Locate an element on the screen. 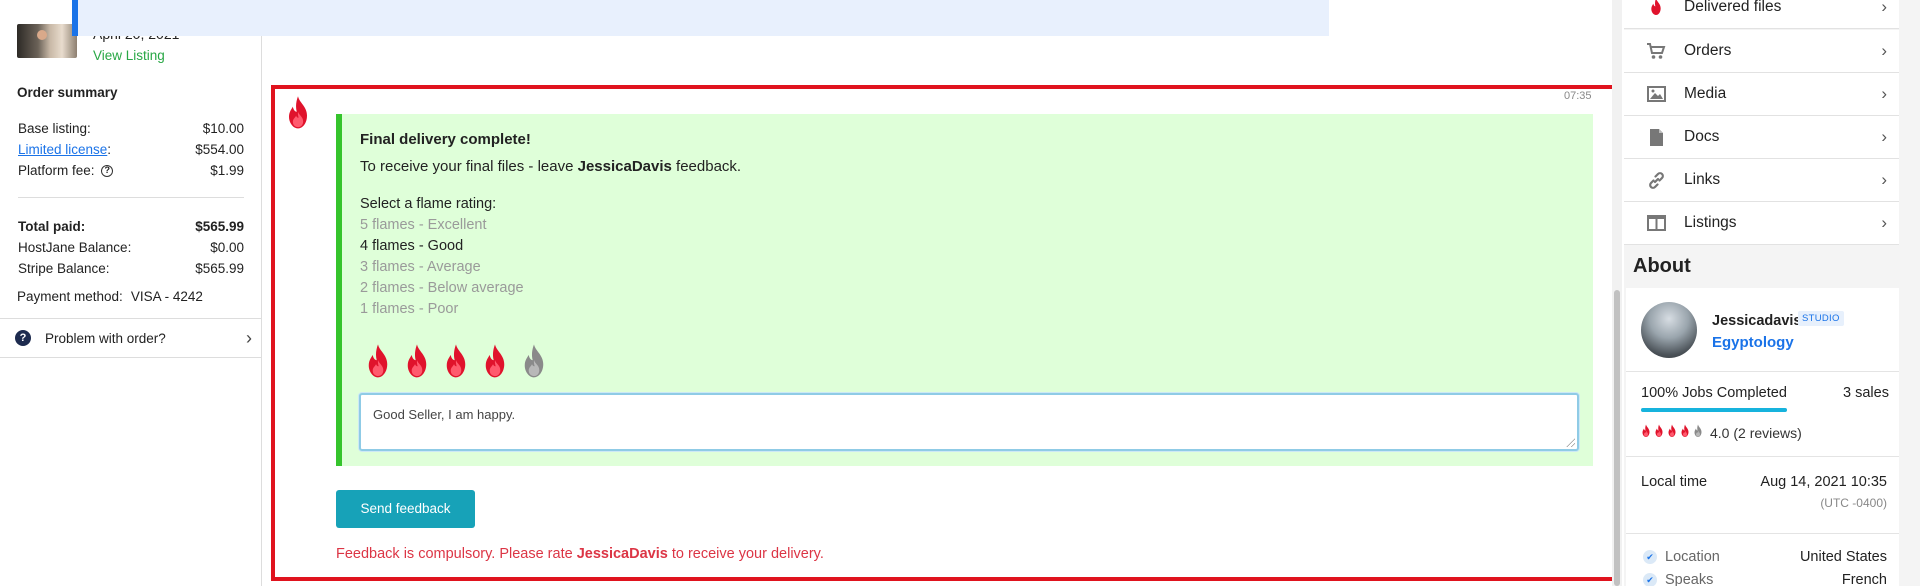  order-summary-title: Order summary is located at coordinates (67, 92).